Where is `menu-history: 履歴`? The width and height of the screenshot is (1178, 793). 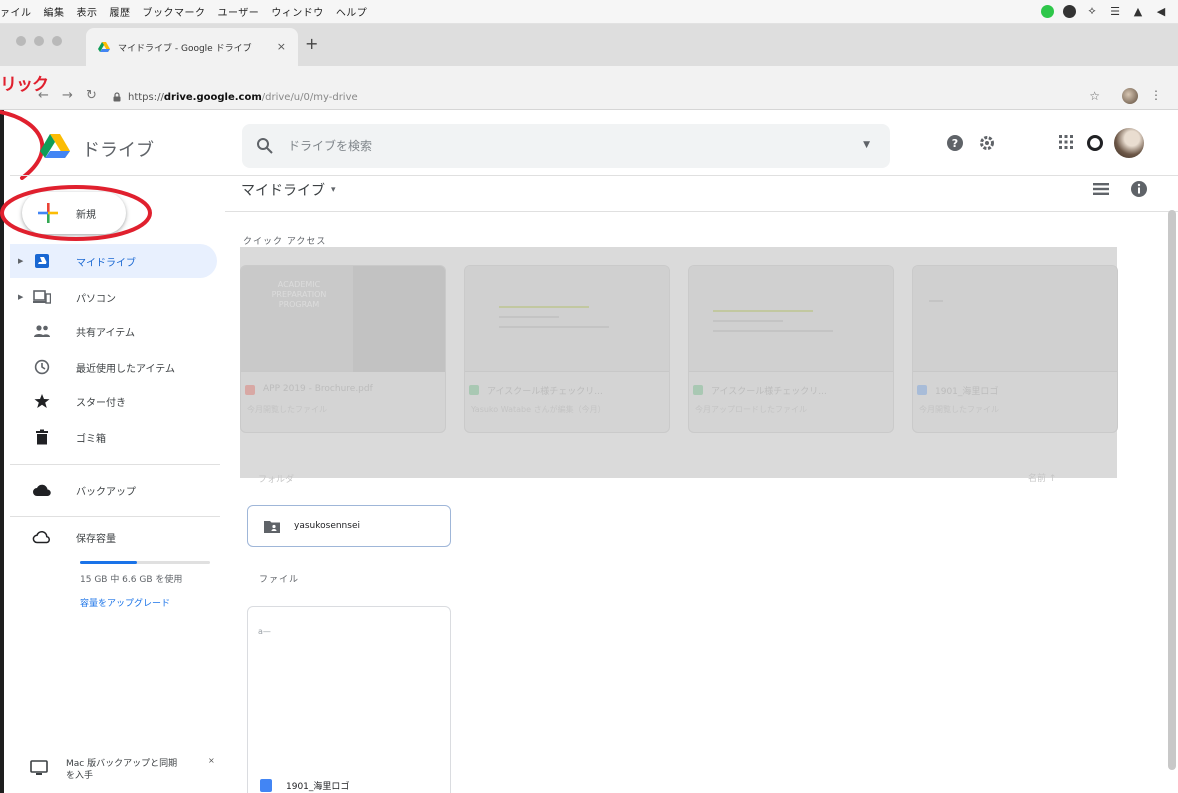
menu-history: 履歴 is located at coordinates (120, 11).